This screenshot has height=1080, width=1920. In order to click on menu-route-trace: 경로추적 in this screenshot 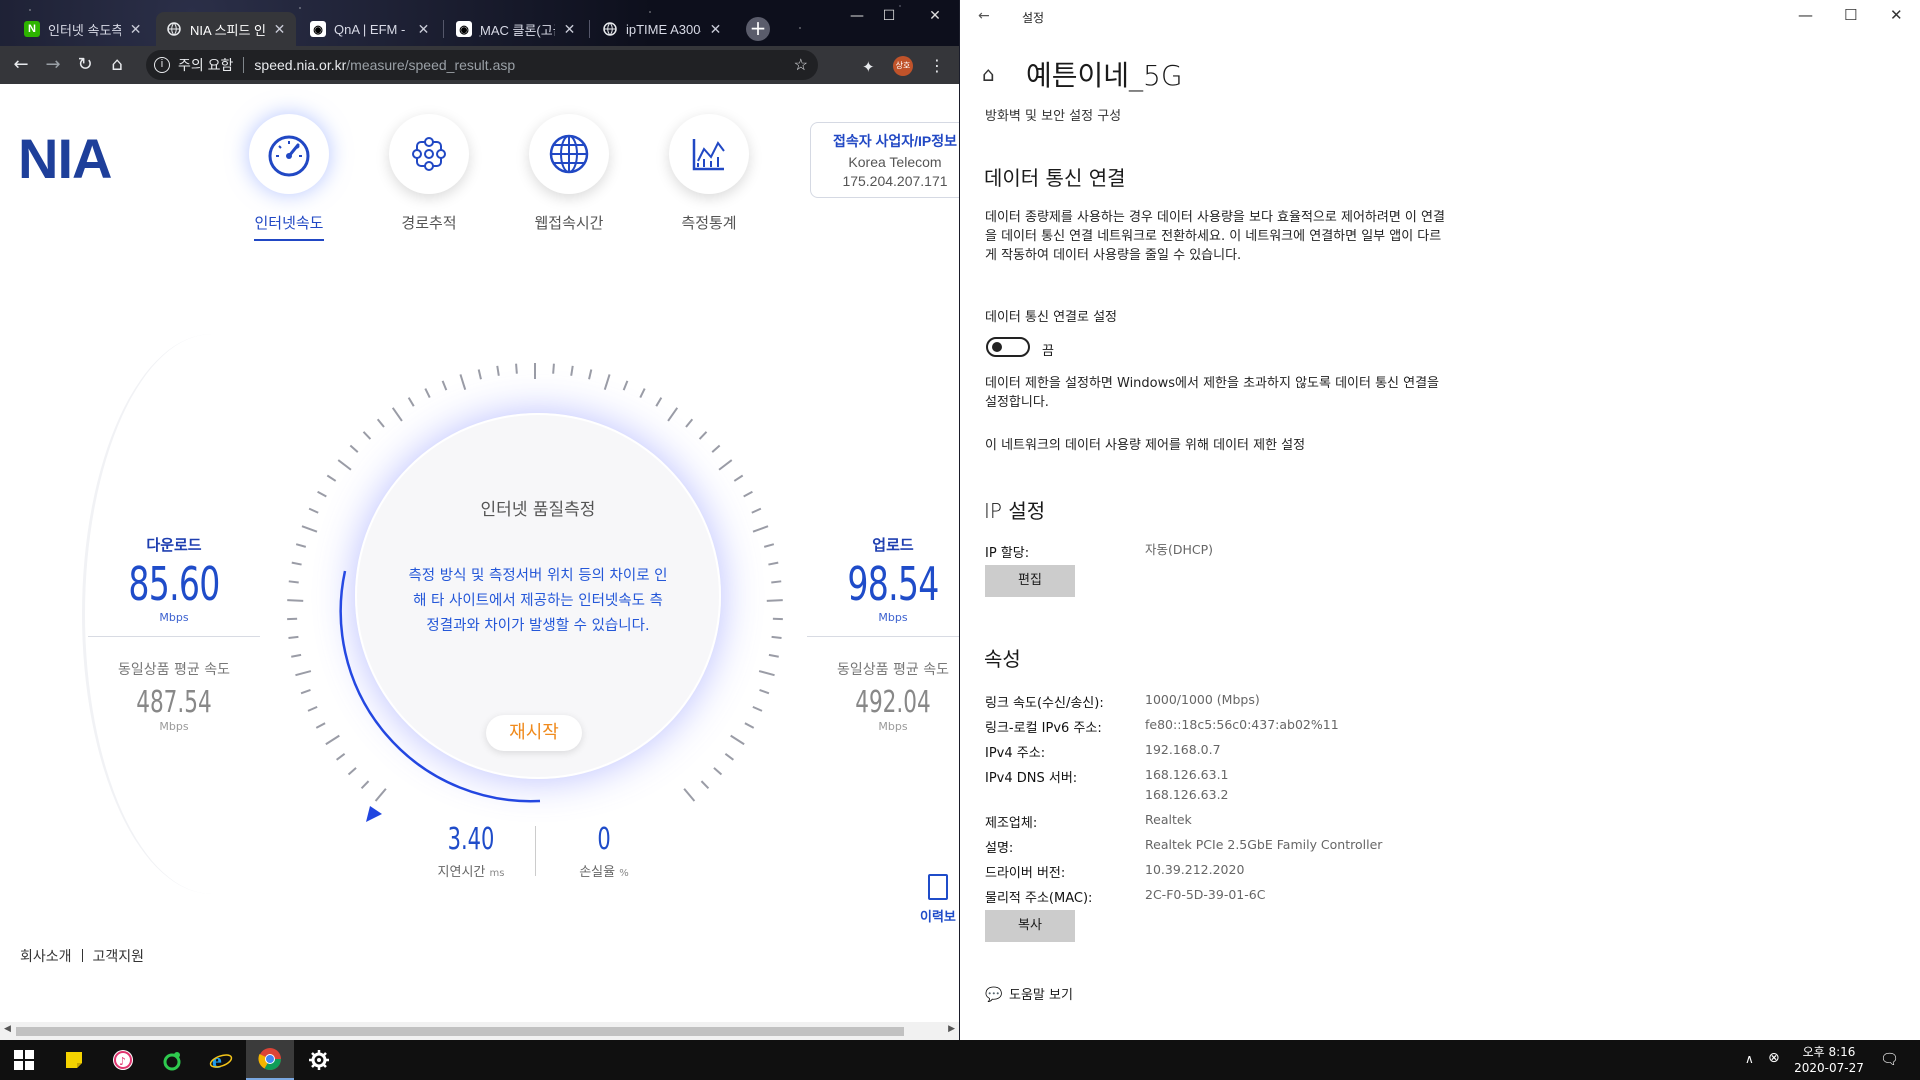, I will do `click(429, 173)`.